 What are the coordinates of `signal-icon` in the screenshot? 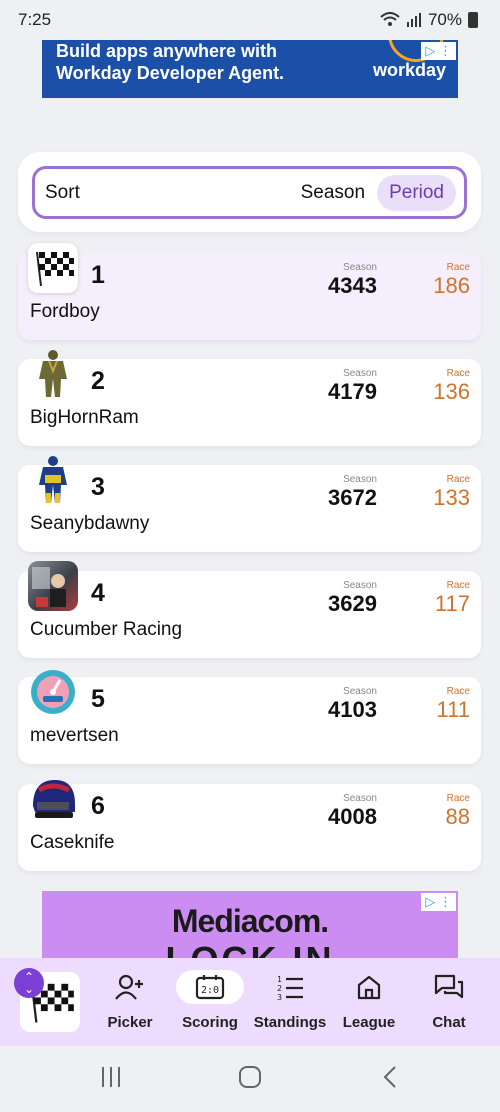 It's located at (413, 20).